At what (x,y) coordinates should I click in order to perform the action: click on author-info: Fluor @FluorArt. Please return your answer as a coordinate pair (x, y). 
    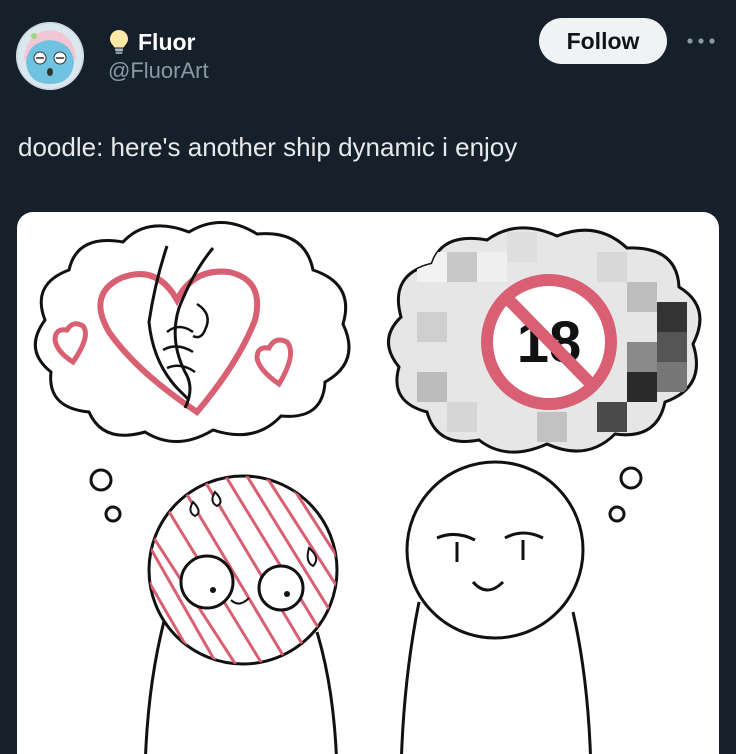
    Looking at the image, I should click on (158, 56).